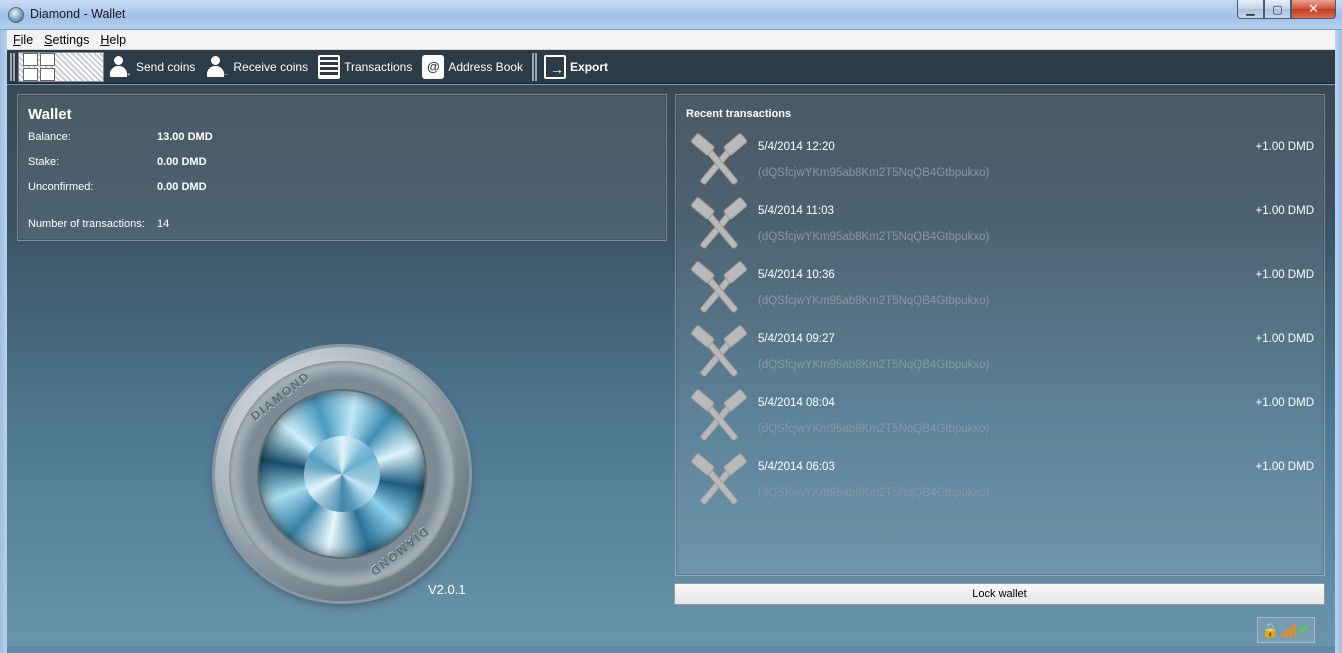 The image size is (1342, 653). What do you see at coordinates (185, 137) in the screenshot?
I see `balance-value: 13.00 DMD` at bounding box center [185, 137].